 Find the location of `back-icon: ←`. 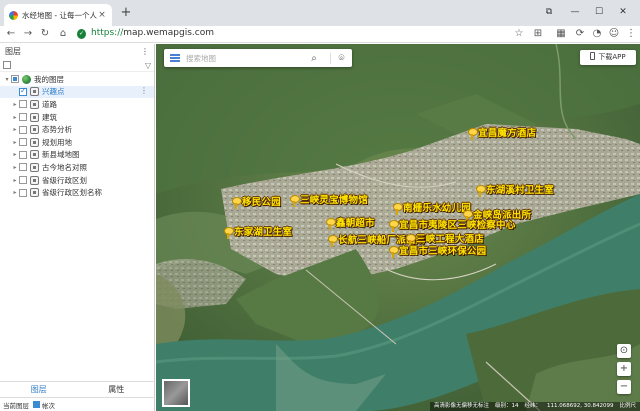

back-icon: ← is located at coordinates (11, 34).